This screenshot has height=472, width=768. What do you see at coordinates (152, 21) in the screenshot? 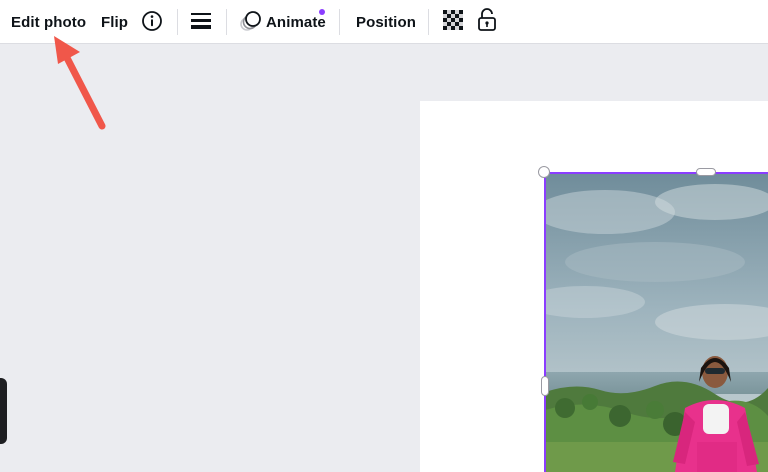
I see `info-icon` at bounding box center [152, 21].